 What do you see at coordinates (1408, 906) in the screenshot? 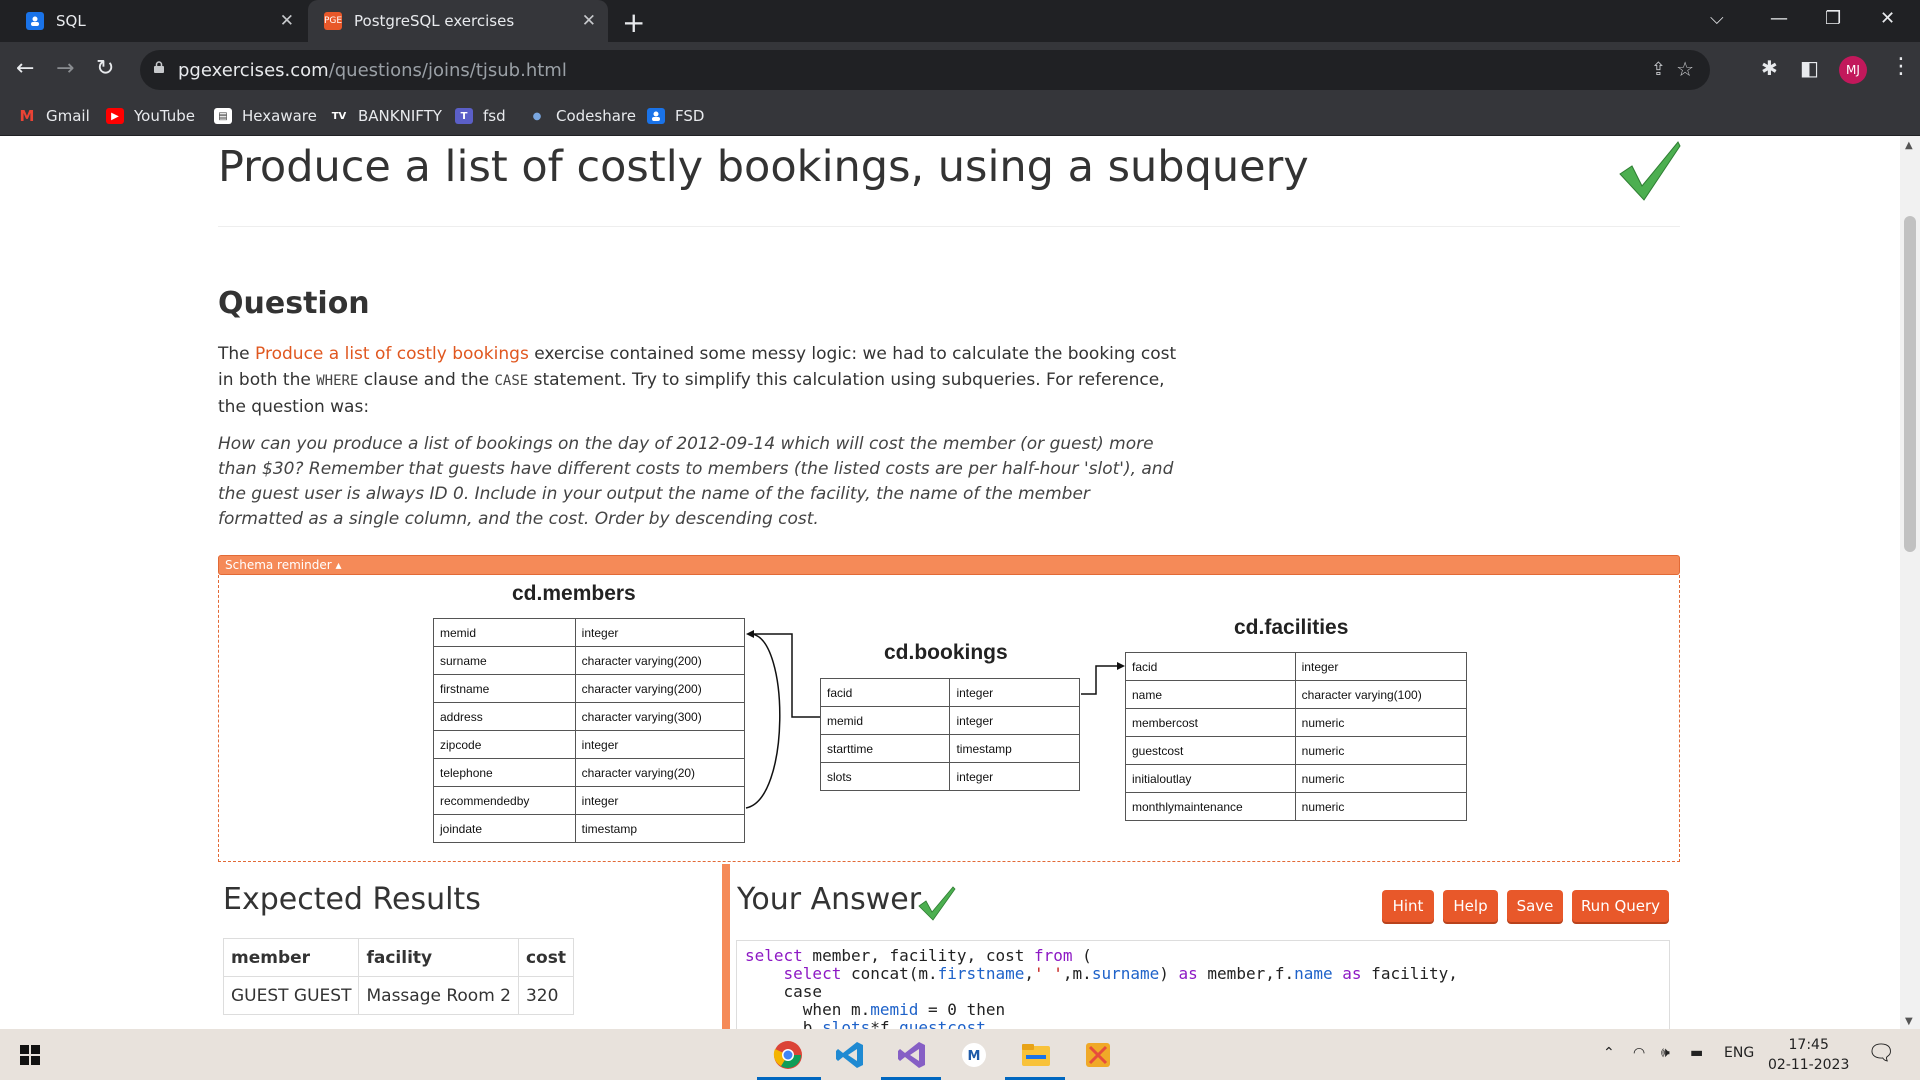
I see `hint-button: Hint` at bounding box center [1408, 906].